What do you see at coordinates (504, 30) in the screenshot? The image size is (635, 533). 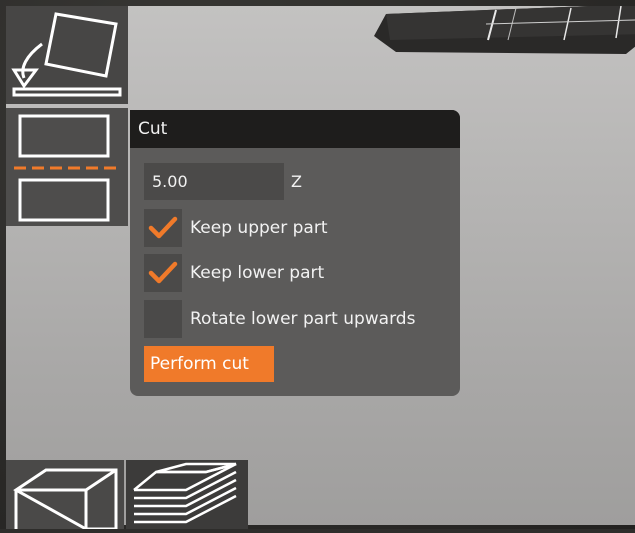 I see `print-bed` at bounding box center [504, 30].